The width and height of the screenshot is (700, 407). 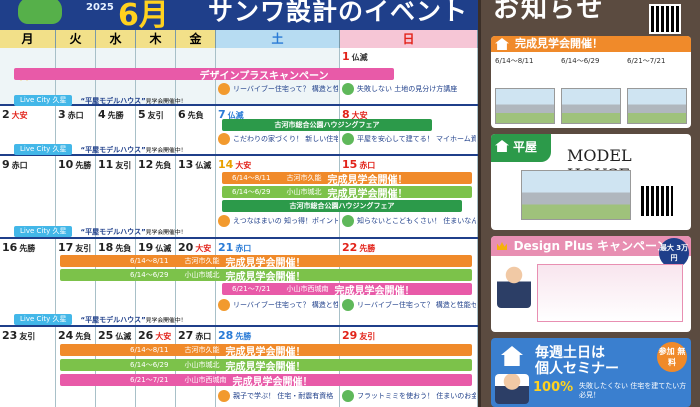 I want to click on day-cell: 17 友引, so click(x=76, y=282).